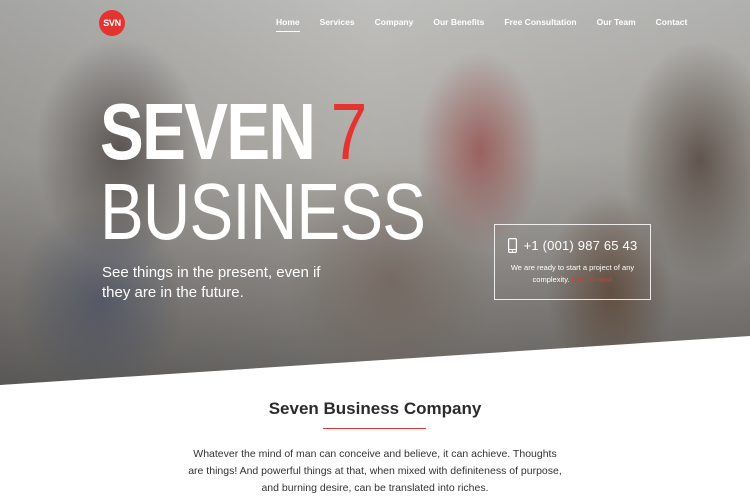  I want to click on nav-home: Home, so click(288, 24).